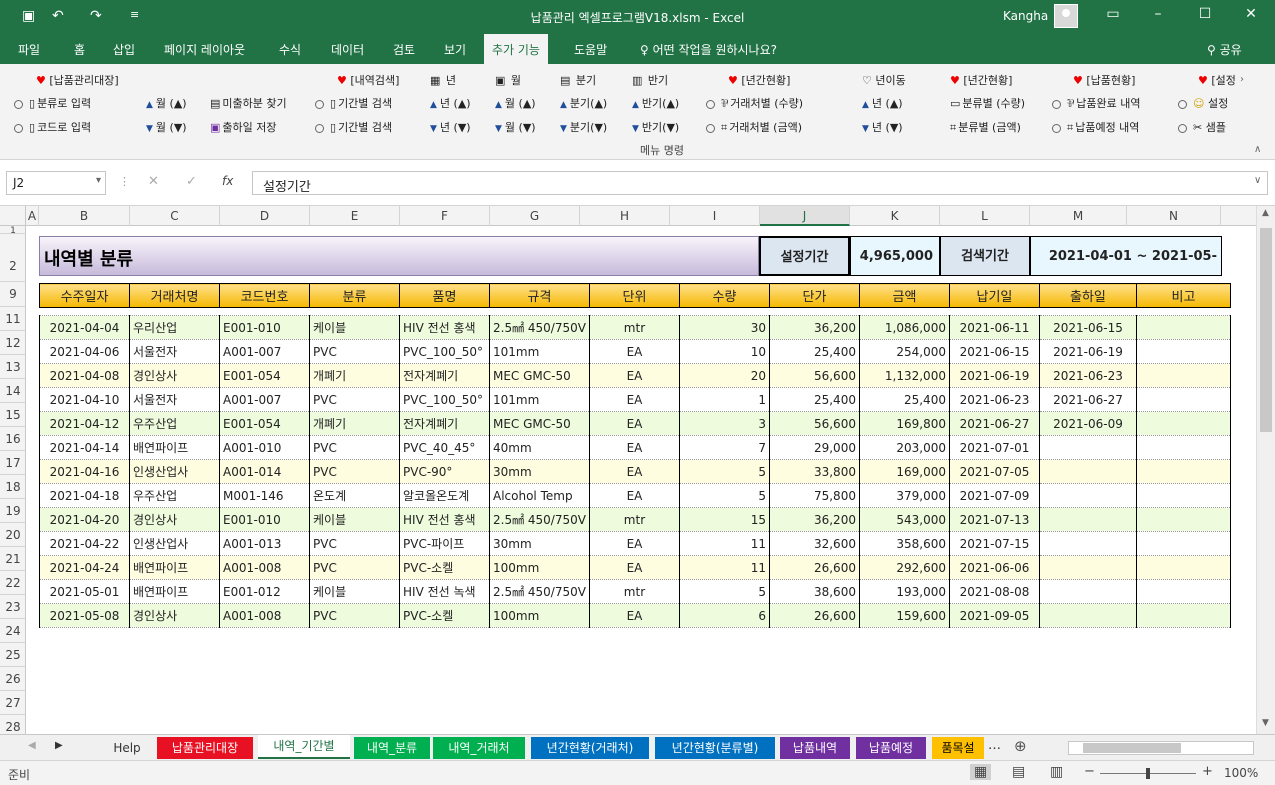  What do you see at coordinates (724, 399) in the screenshot?
I see `table-cell: 1` at bounding box center [724, 399].